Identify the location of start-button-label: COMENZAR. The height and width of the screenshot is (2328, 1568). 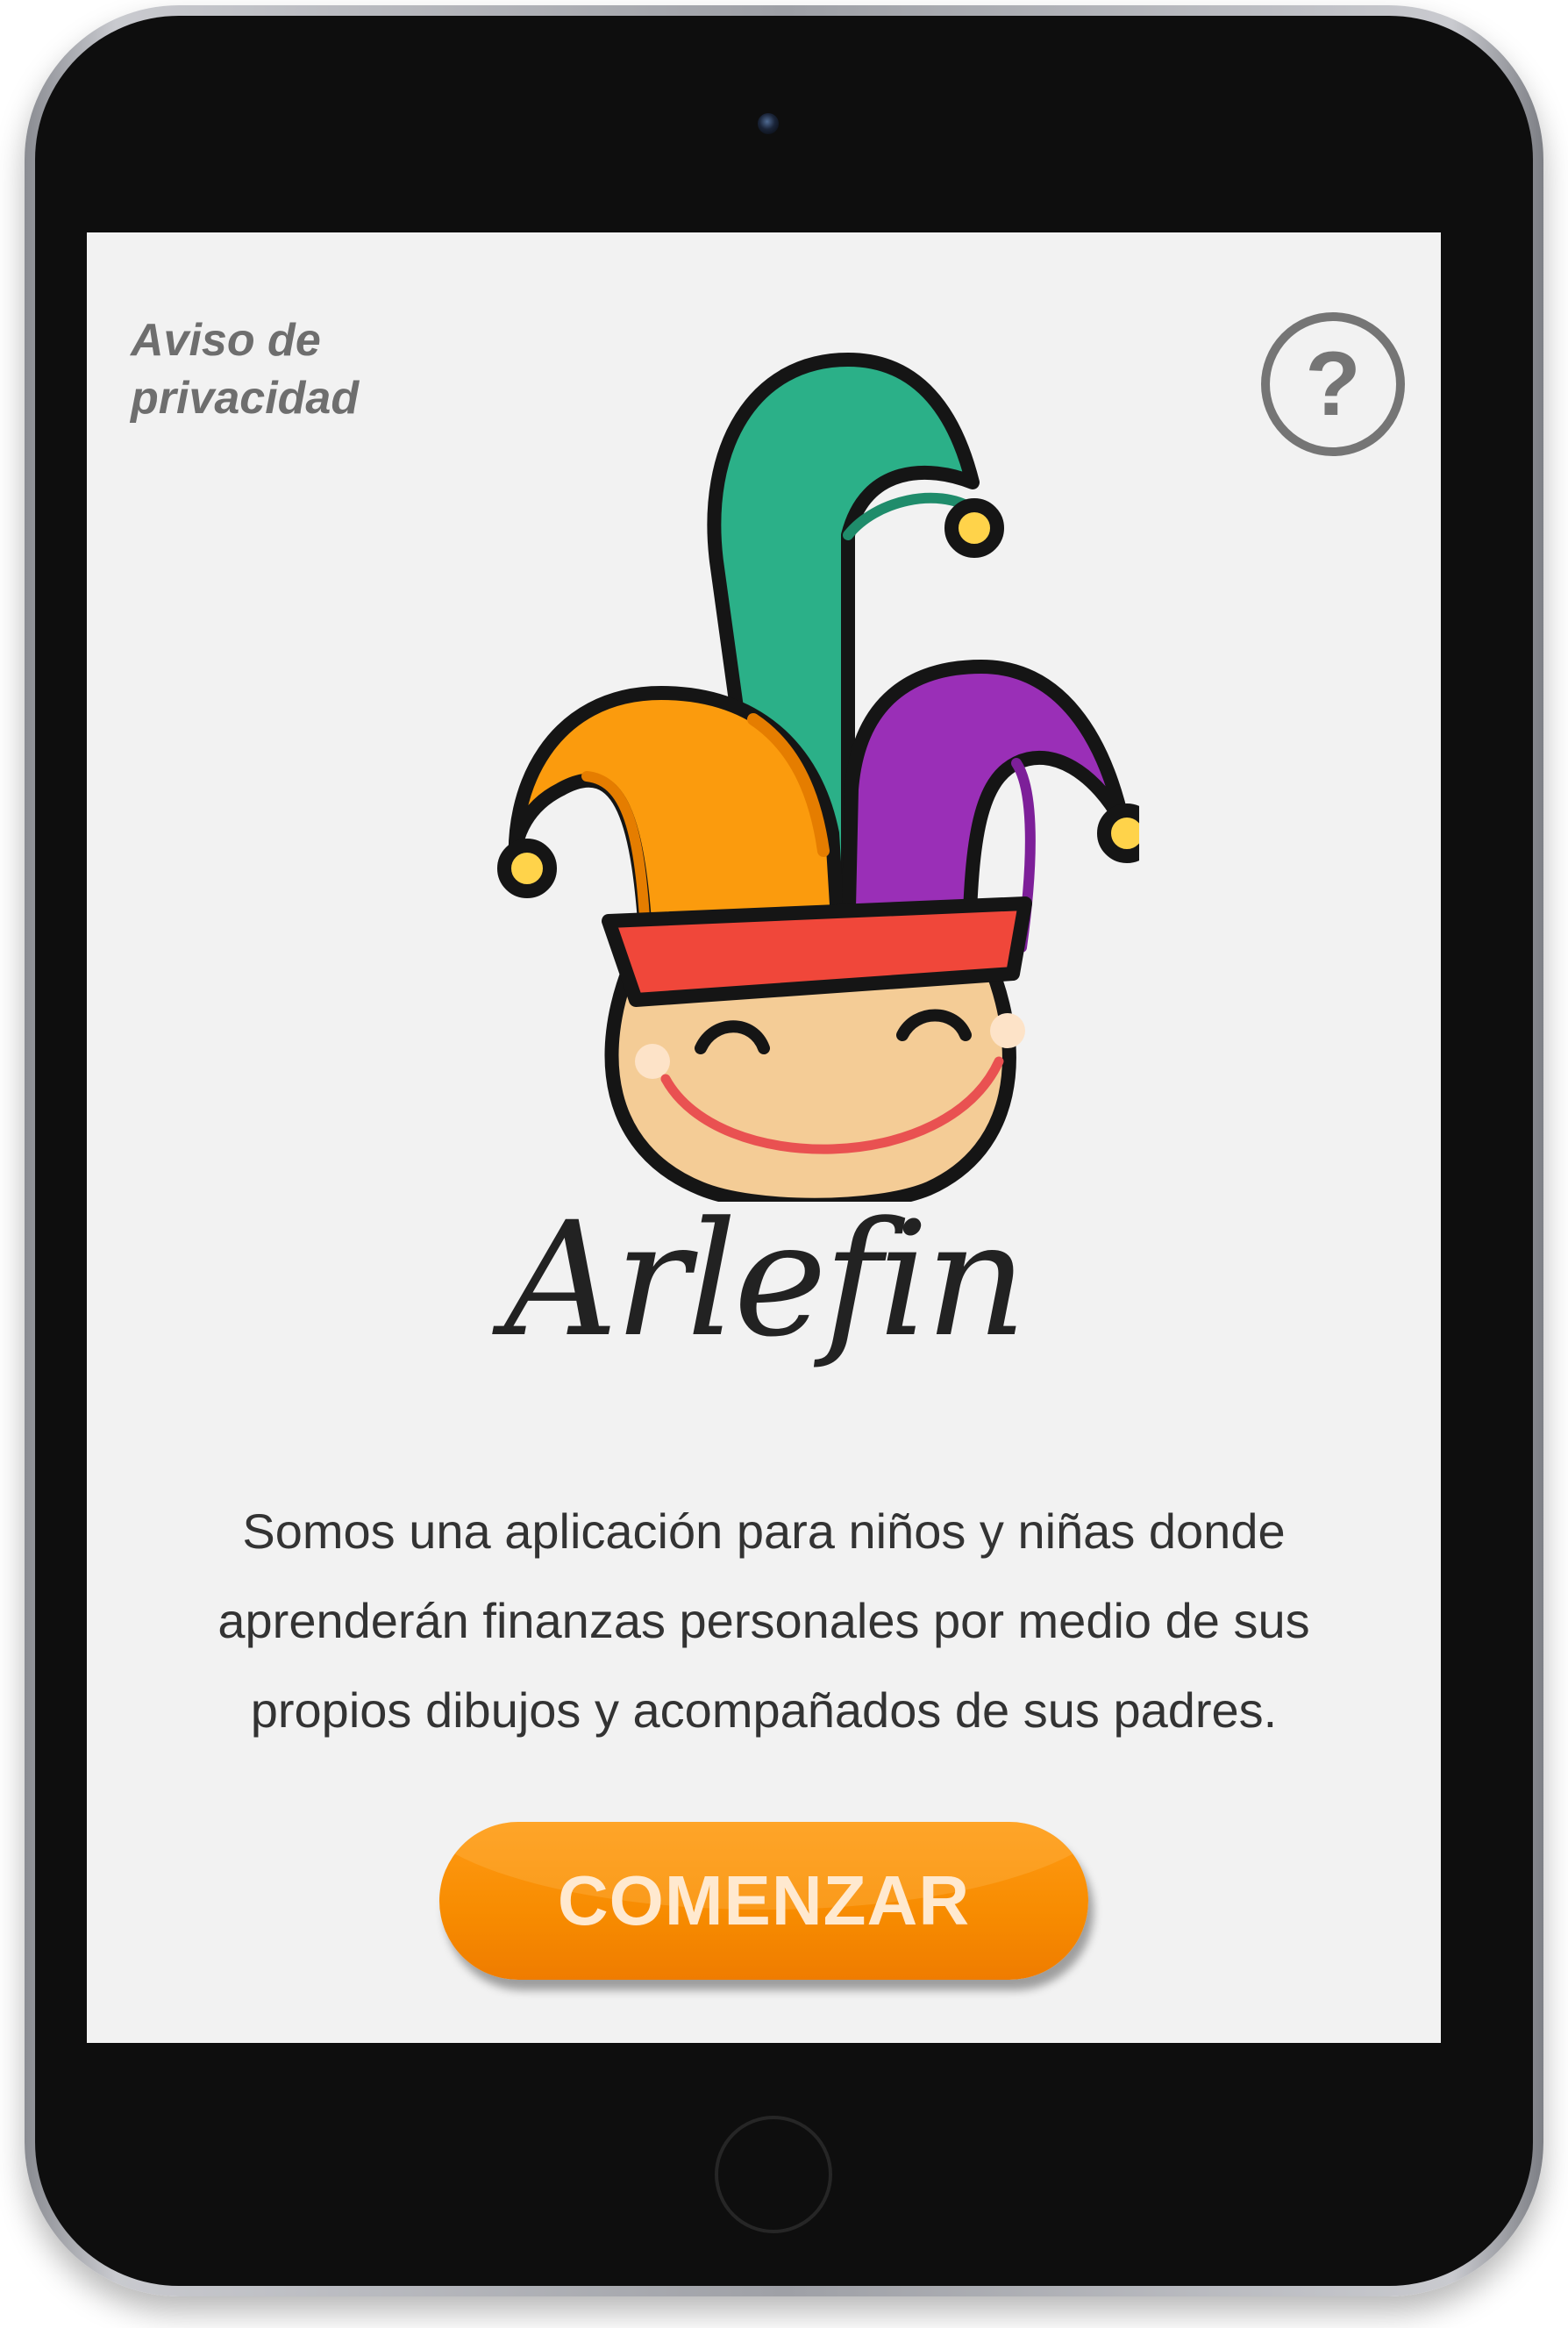
(764, 1900).